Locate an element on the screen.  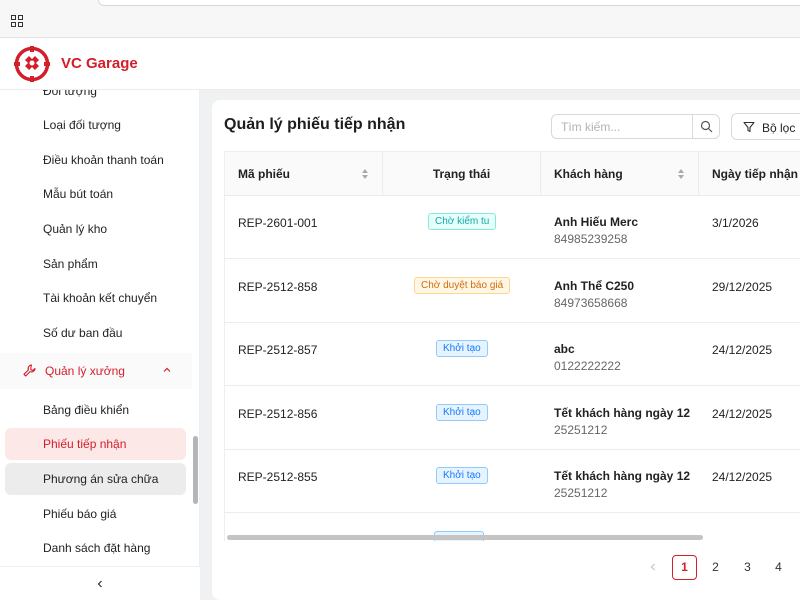
chevron-up-icon is located at coordinates (167, 369).